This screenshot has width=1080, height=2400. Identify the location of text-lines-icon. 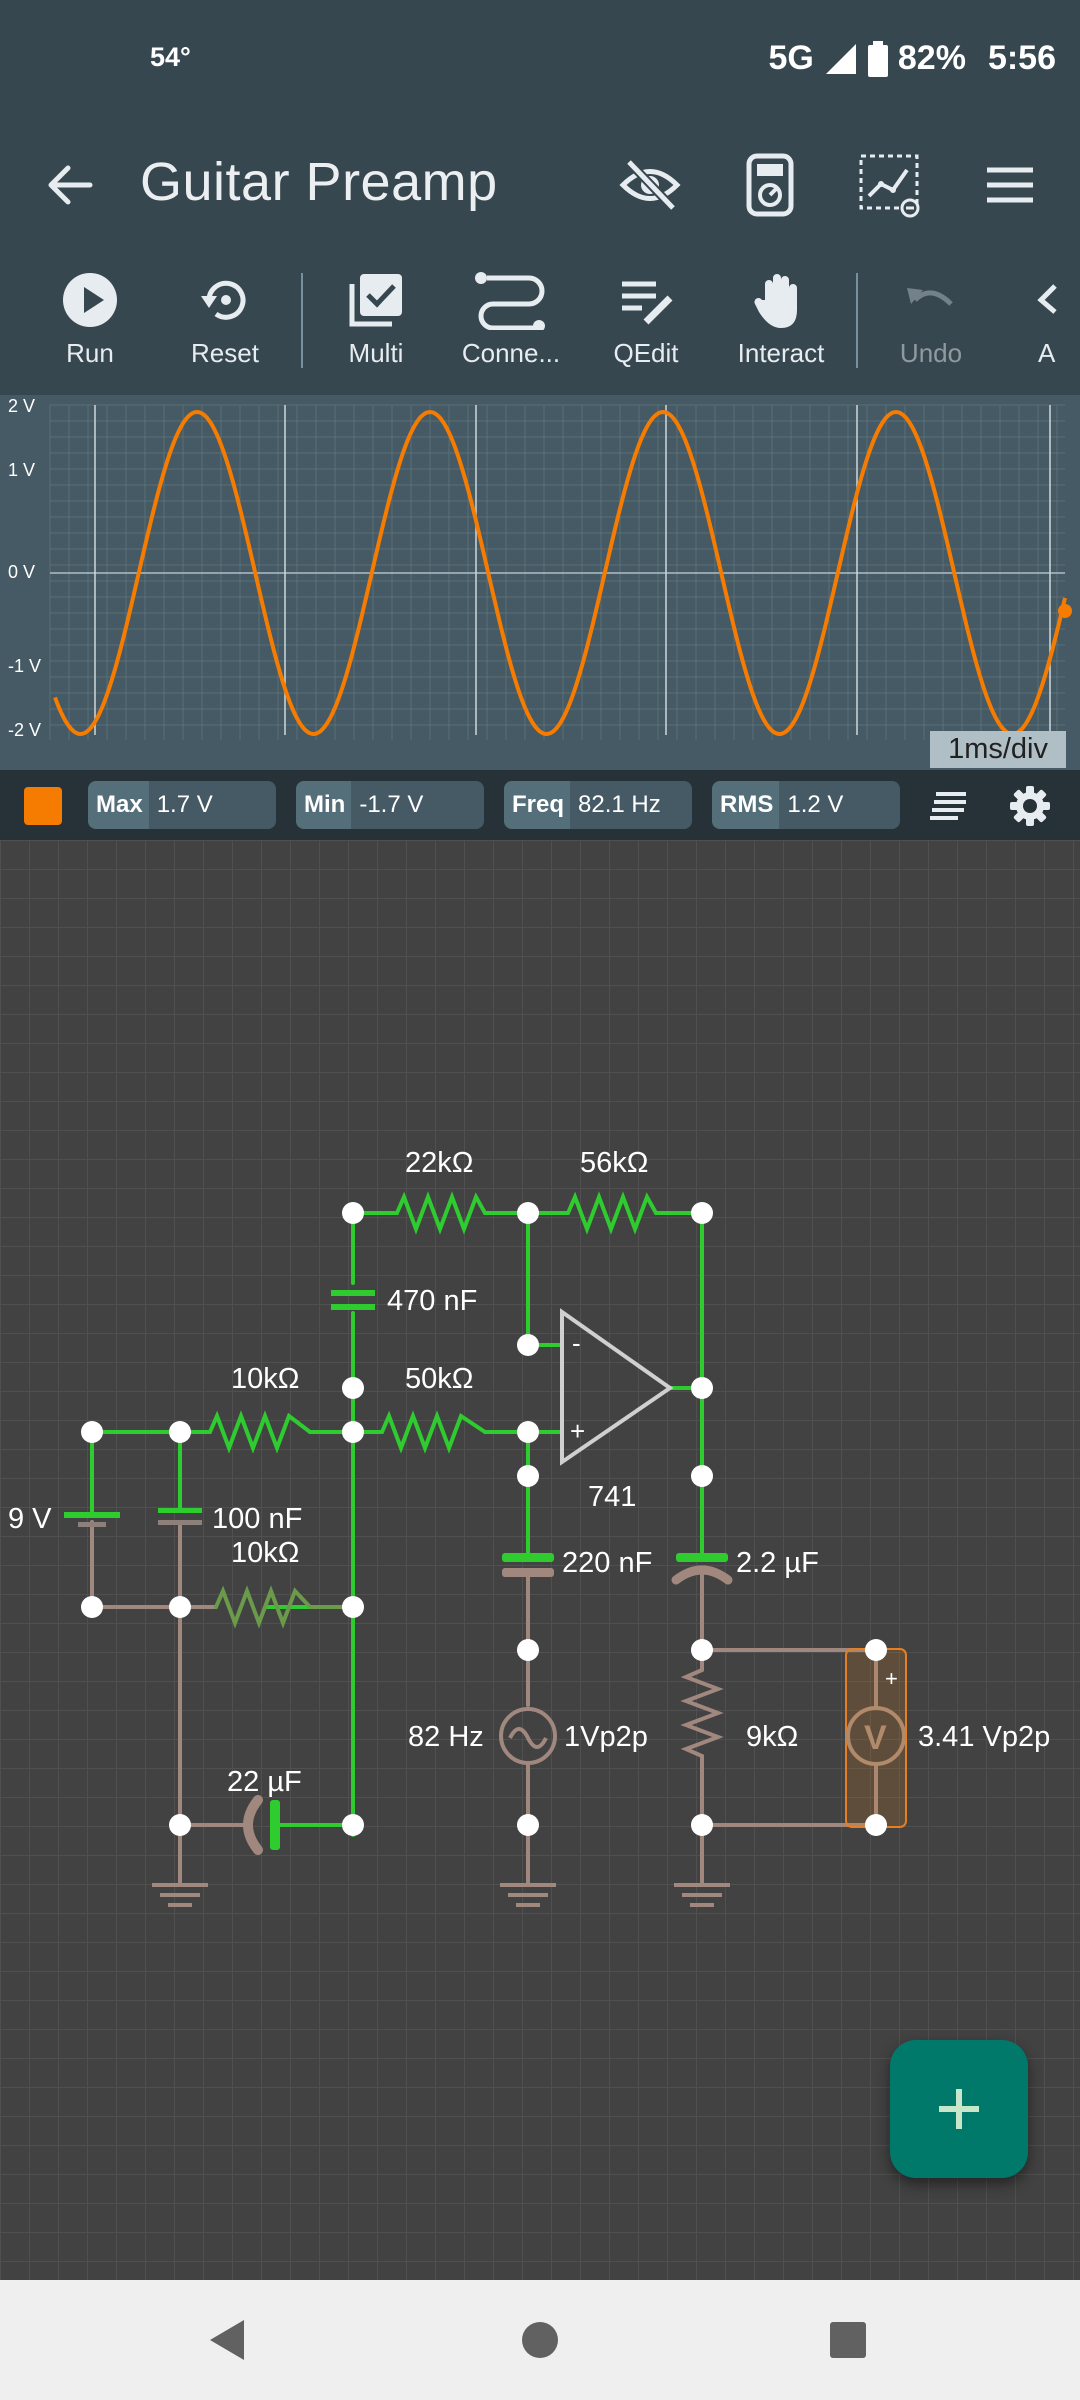
(949, 806).